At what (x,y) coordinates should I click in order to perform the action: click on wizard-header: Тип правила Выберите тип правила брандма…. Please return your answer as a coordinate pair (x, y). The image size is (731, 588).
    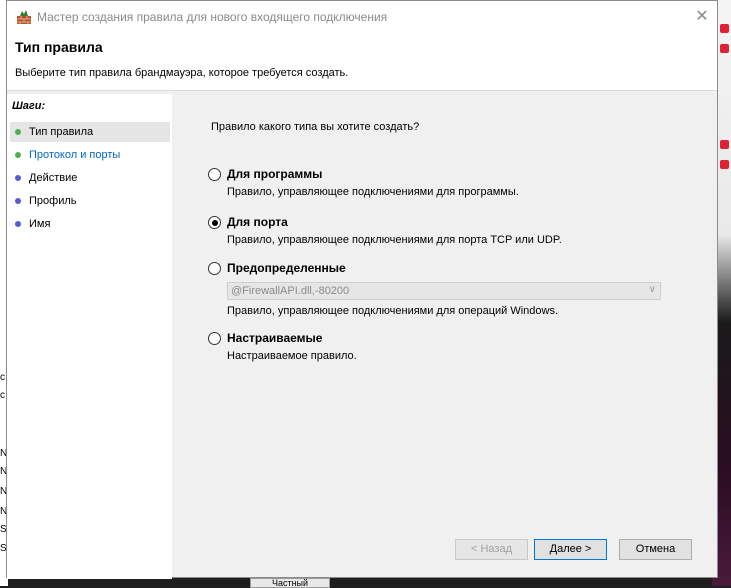
    Looking at the image, I should click on (362, 61).